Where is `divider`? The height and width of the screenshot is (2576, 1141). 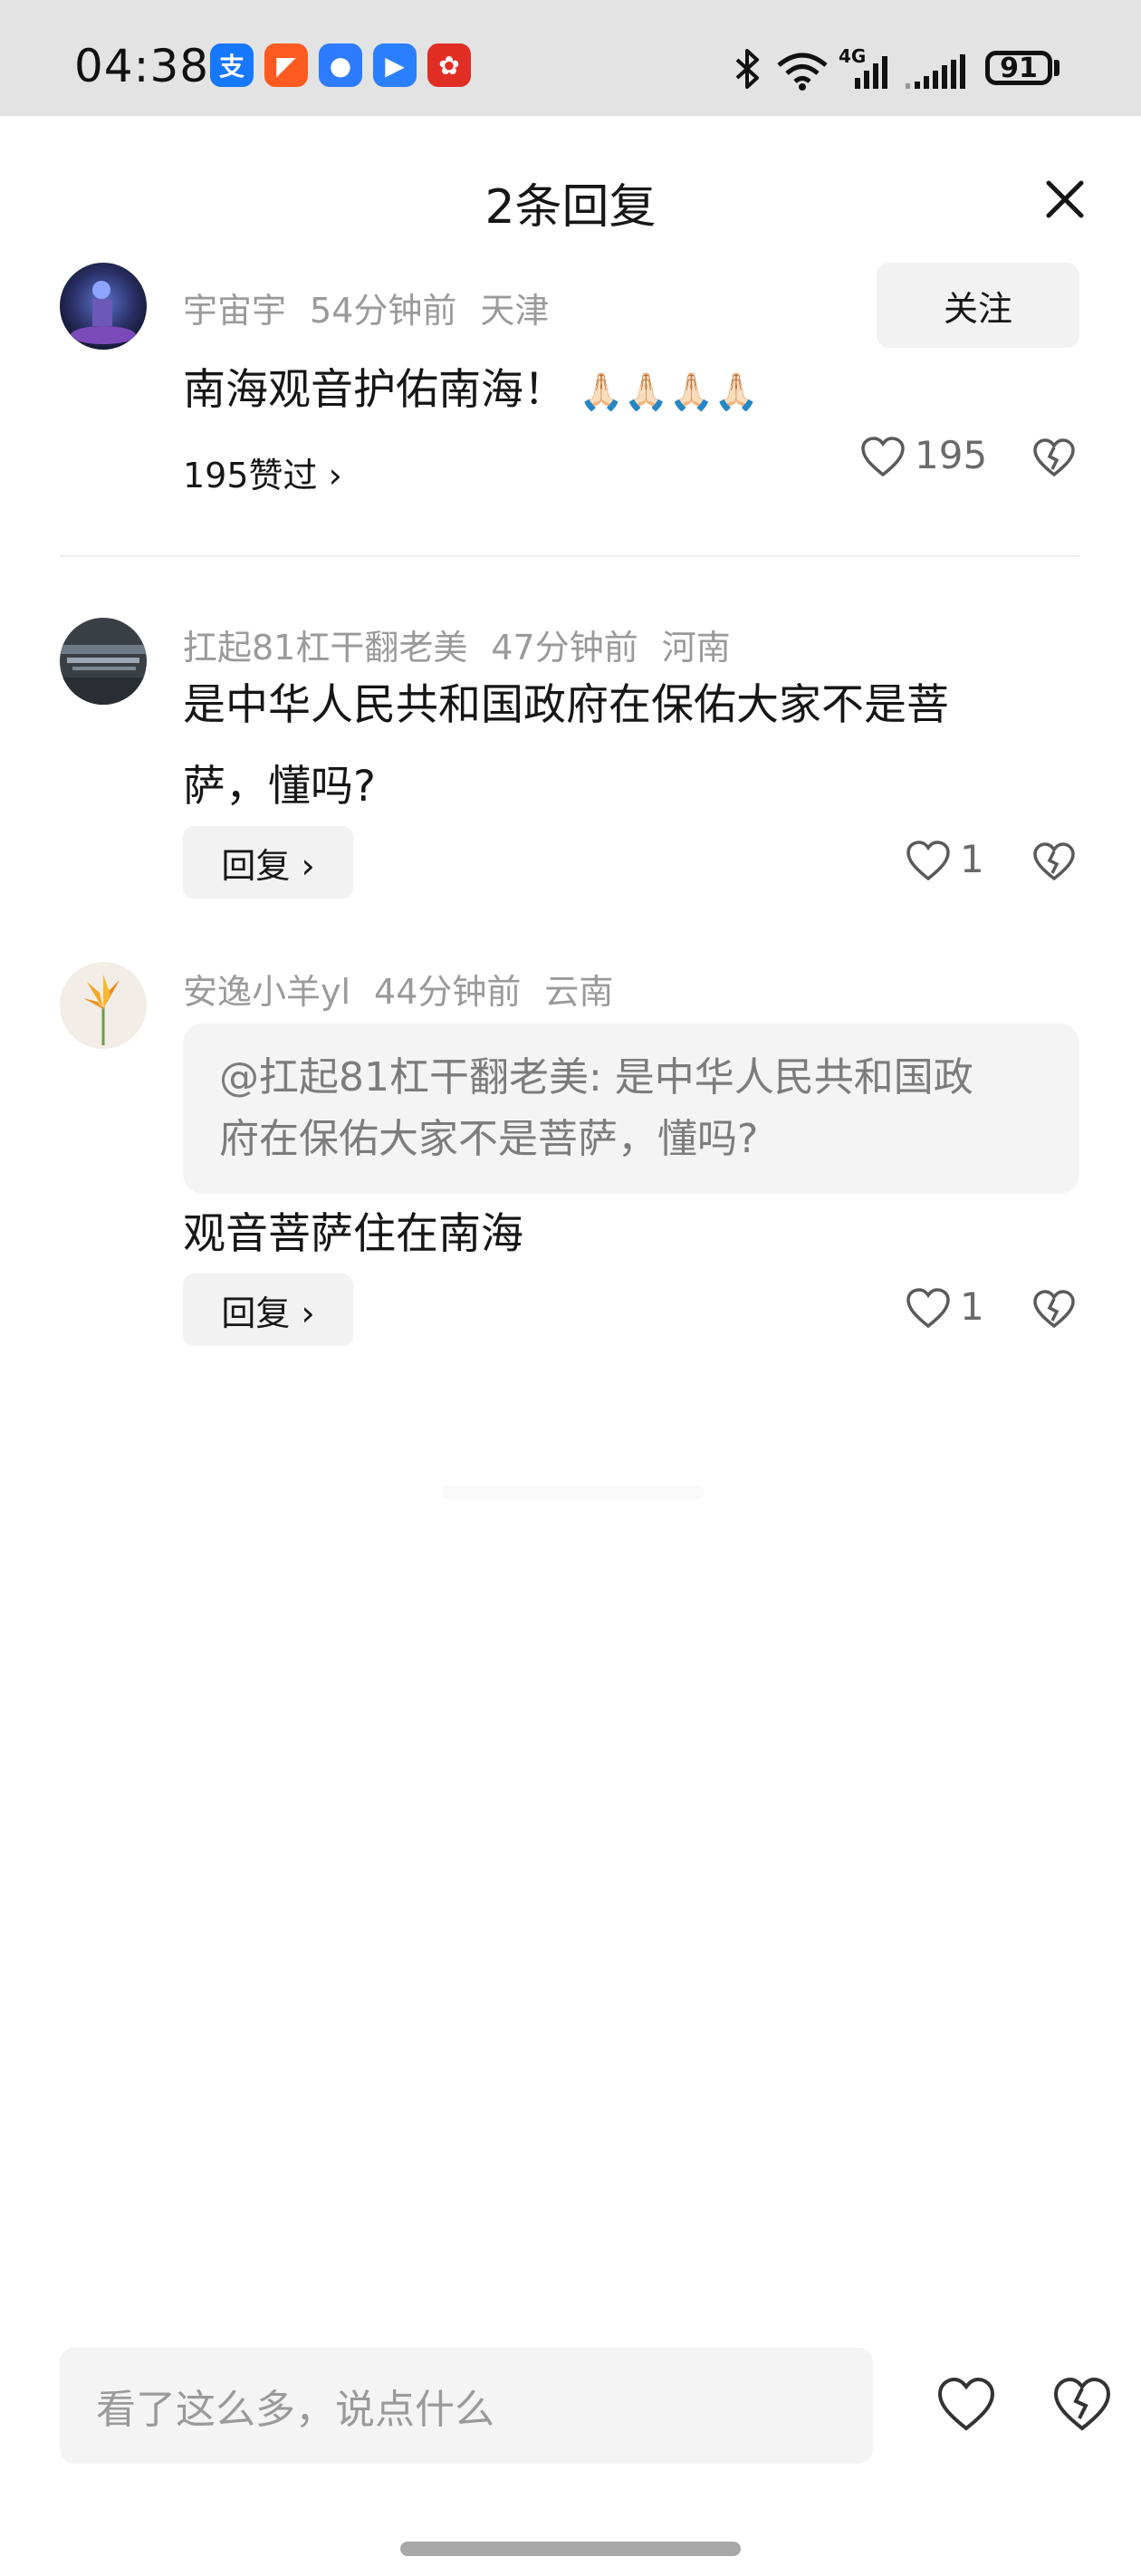
divider is located at coordinates (569, 556).